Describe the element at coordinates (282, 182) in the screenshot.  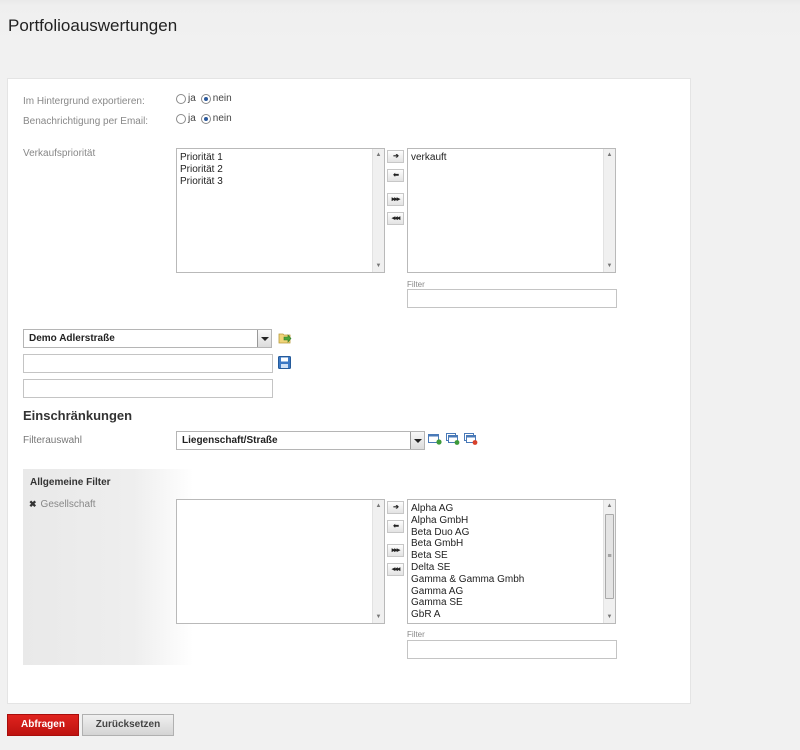
I see `list-item: Priorität 3` at that location.